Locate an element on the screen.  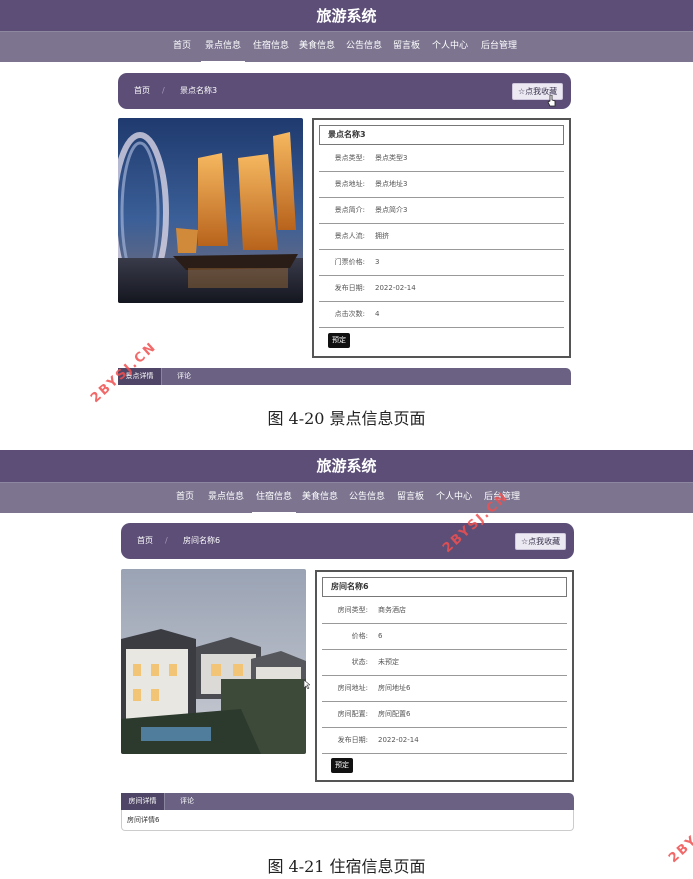
info-row: 景点地址: 景点地址3 is located at coordinates (441, 185).